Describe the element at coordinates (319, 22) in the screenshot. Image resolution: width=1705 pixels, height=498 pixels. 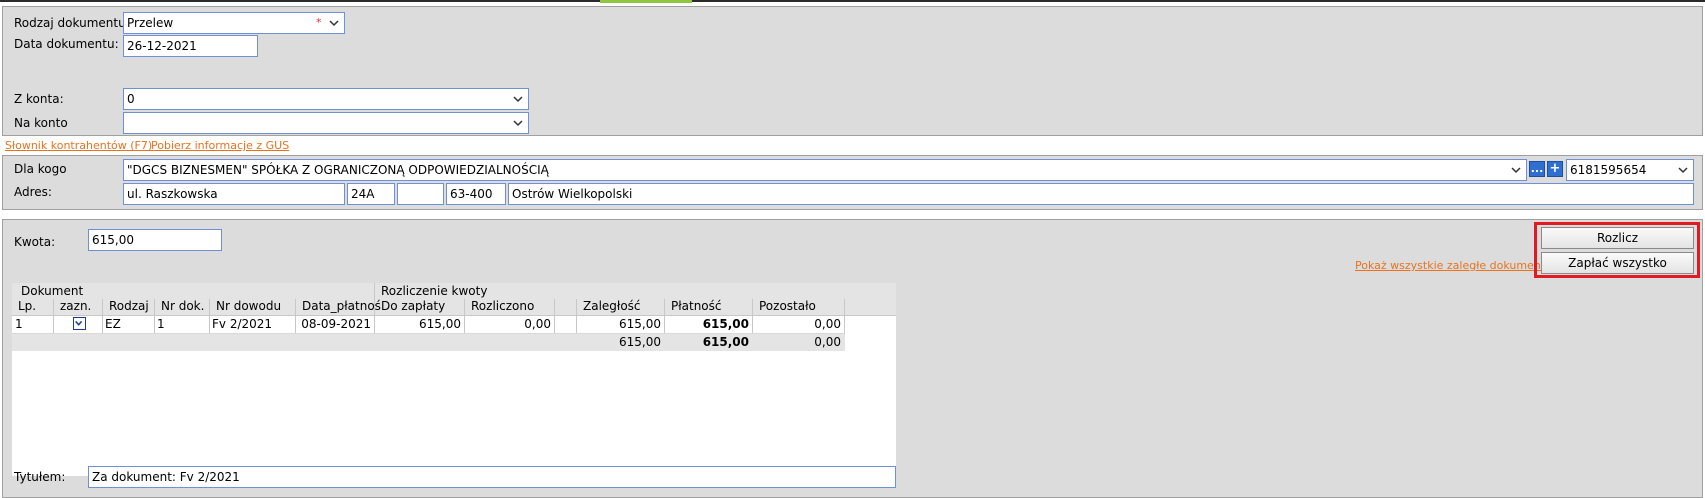
I see `required-mark: *` at that location.